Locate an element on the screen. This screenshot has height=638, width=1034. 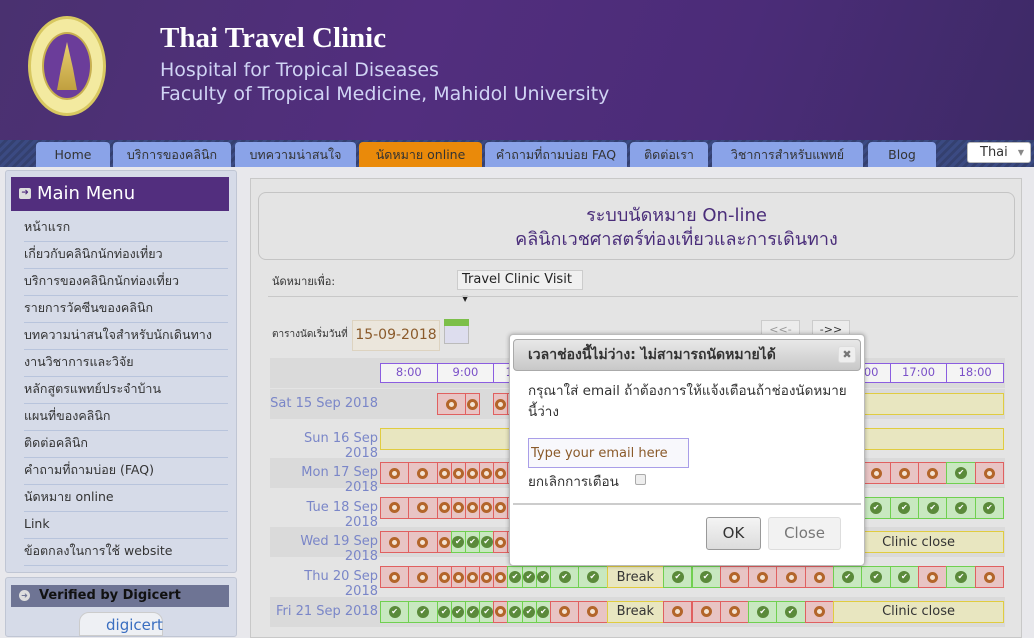
sidebar-item: บทความน่าสนใจสำหรับนักเดินทาง is located at coordinates (126, 336).